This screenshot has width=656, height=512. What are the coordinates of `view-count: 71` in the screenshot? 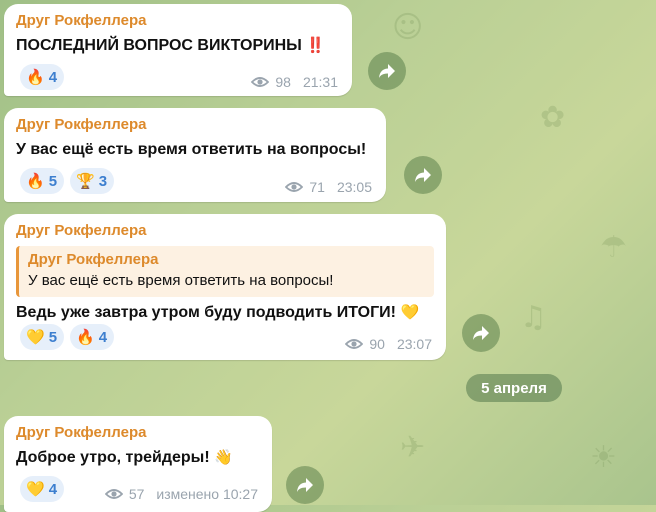 It's located at (317, 187).